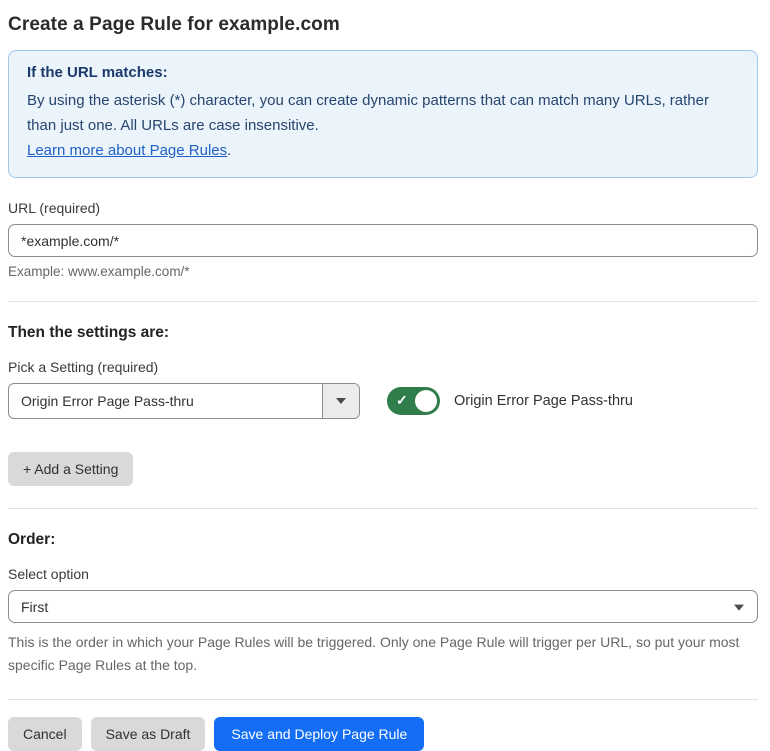  I want to click on url-input, so click(383, 240).